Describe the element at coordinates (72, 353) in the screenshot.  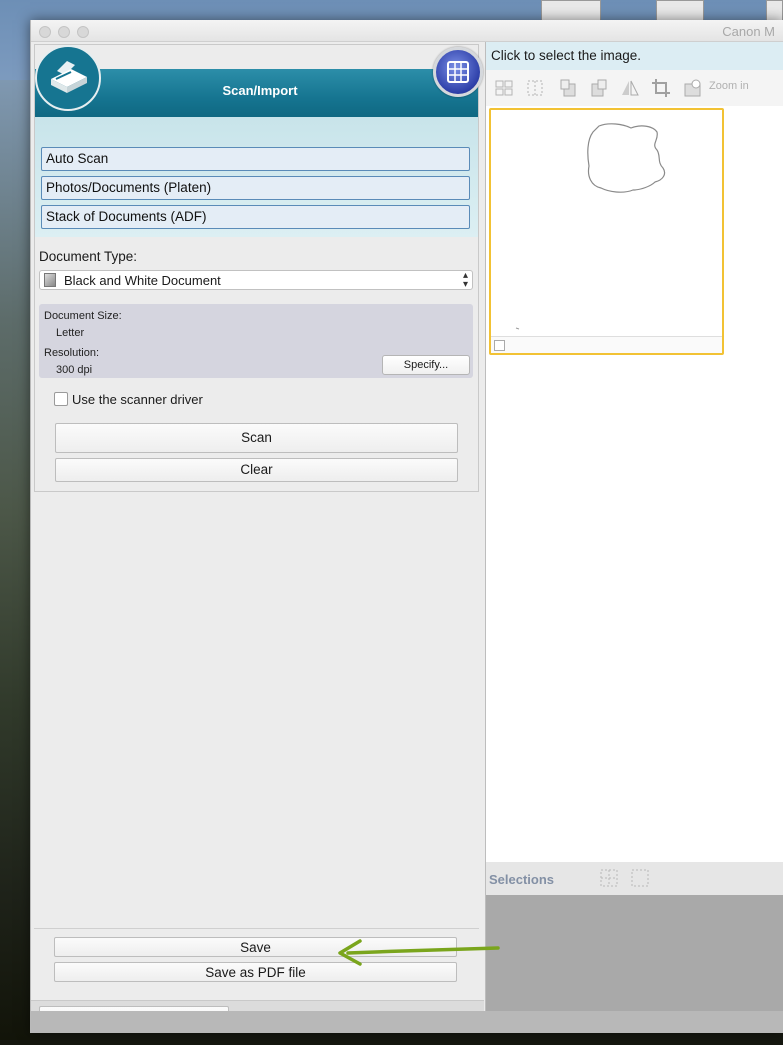
I see `resolution-label: Resolution:` at that location.